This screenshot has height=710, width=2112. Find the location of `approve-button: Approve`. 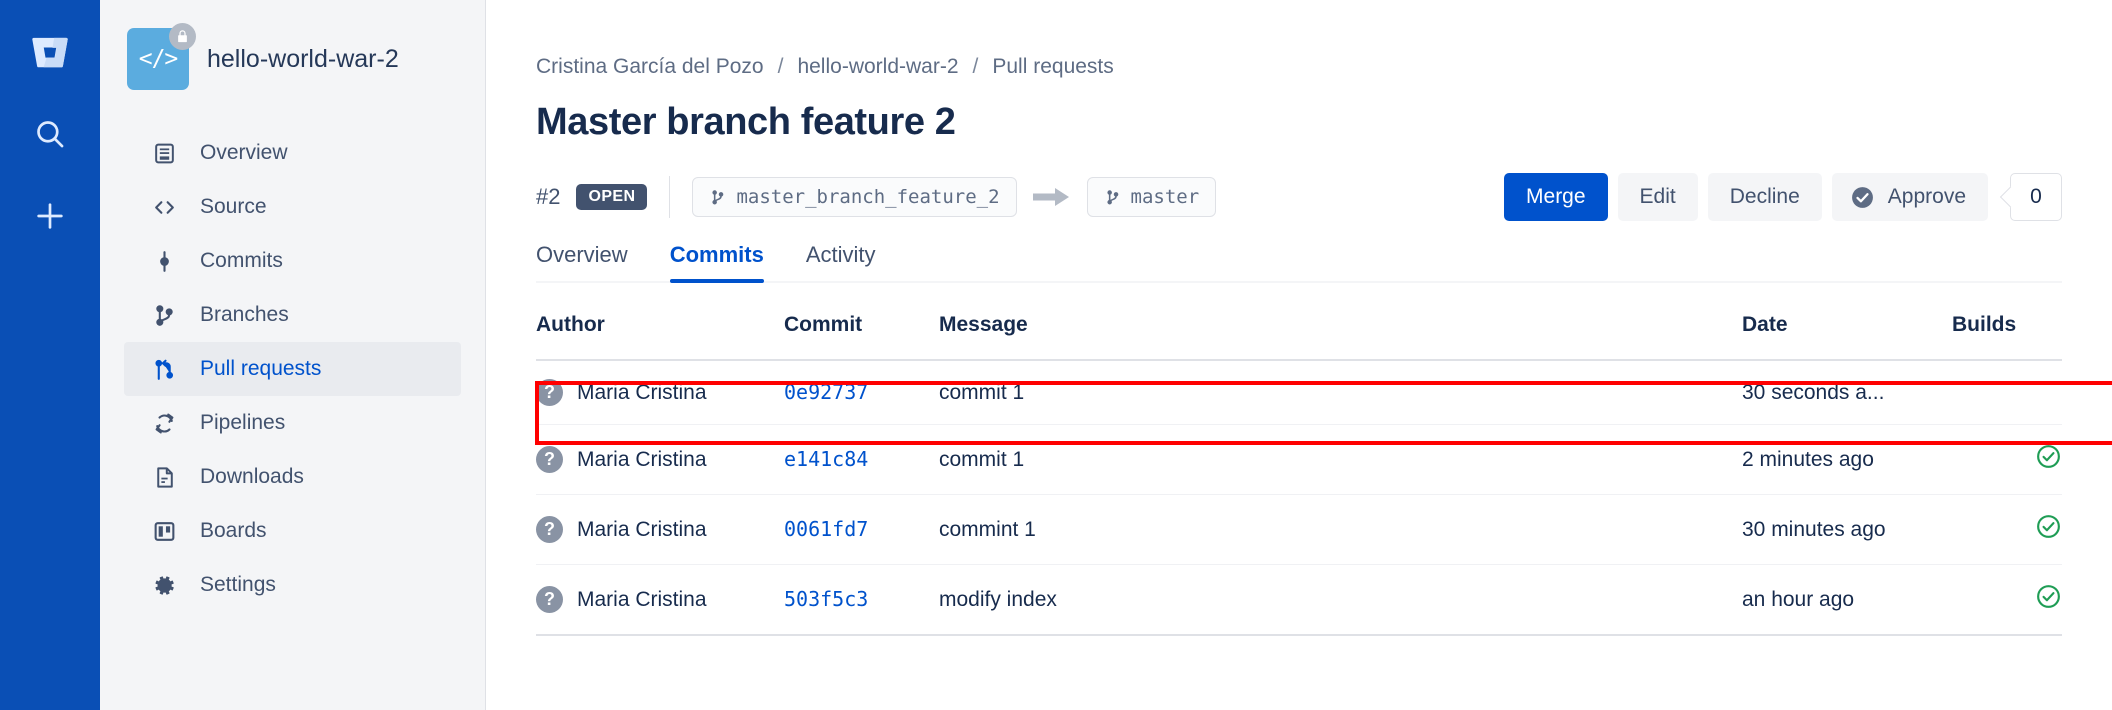

approve-button: Approve is located at coordinates (1909, 197).